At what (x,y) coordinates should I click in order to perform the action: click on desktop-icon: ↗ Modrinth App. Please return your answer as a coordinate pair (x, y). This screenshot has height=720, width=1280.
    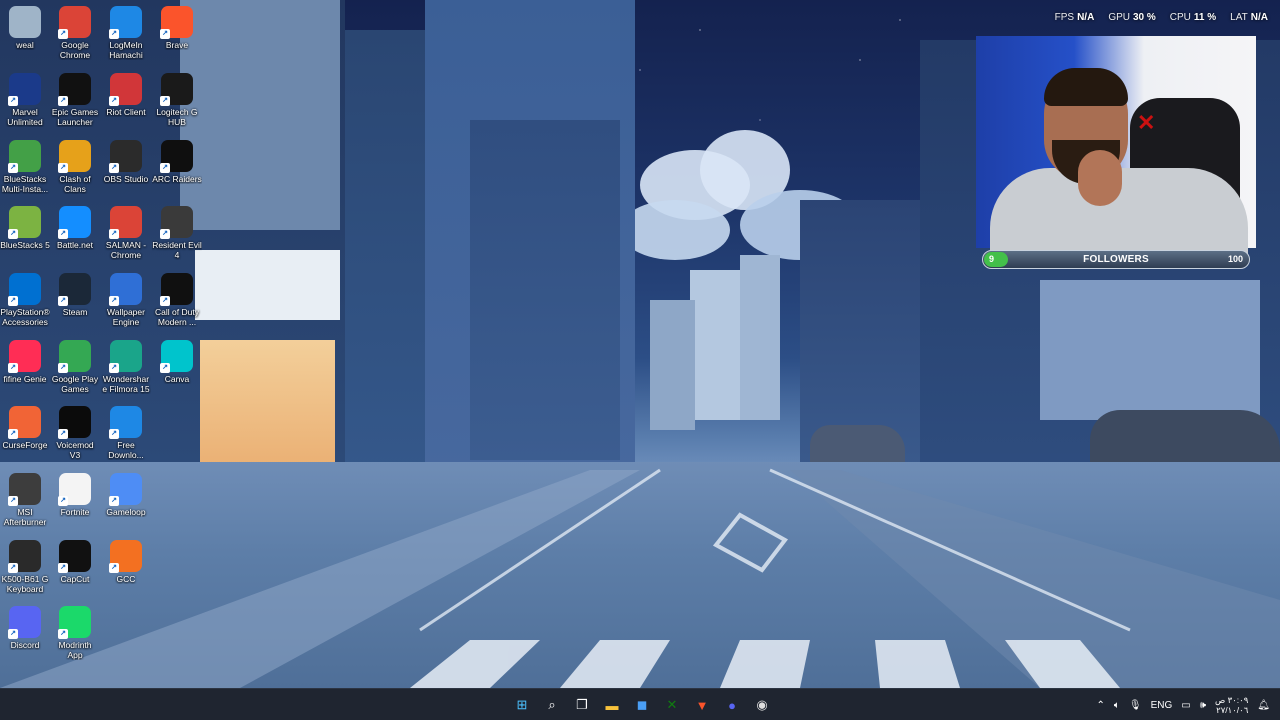
    Looking at the image, I should click on (75, 632).